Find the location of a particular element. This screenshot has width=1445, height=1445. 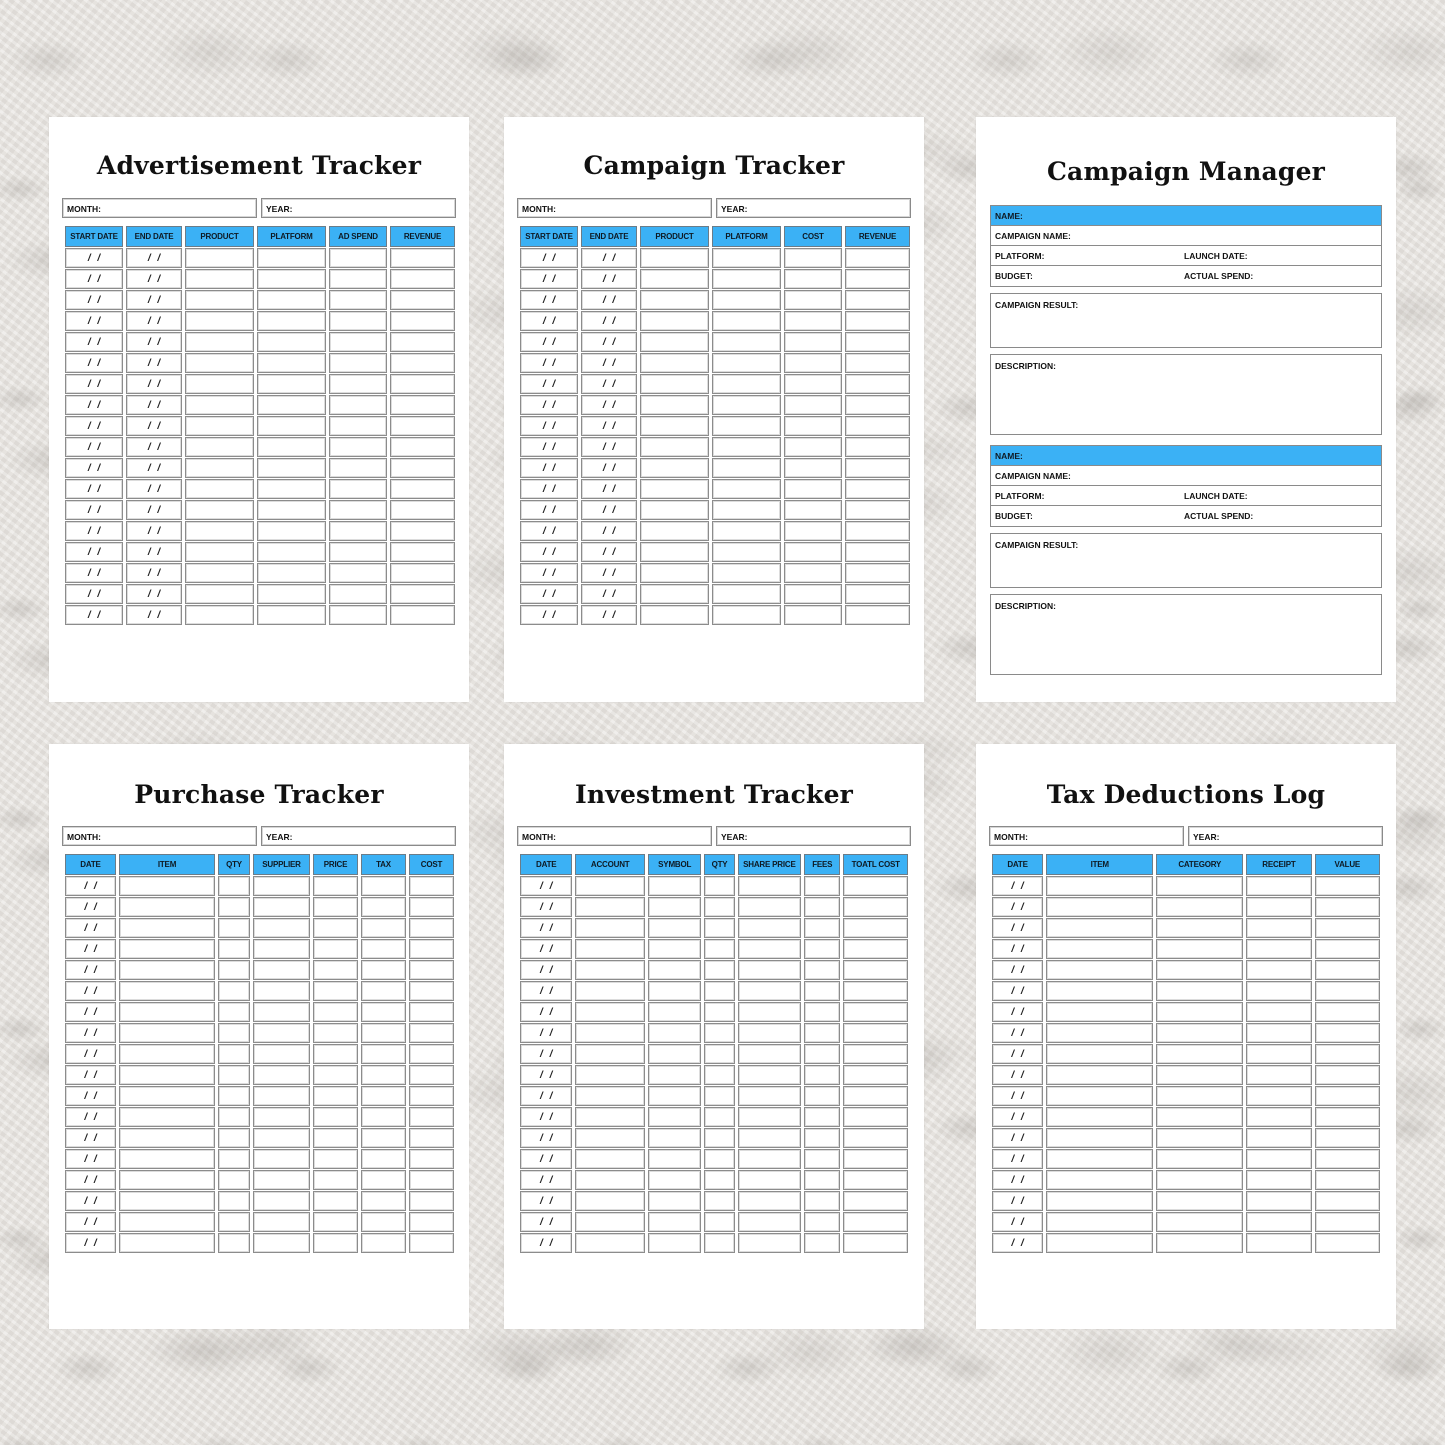

actual-spend-field: ACTUAL SPEND: is located at coordinates (1218, 516).